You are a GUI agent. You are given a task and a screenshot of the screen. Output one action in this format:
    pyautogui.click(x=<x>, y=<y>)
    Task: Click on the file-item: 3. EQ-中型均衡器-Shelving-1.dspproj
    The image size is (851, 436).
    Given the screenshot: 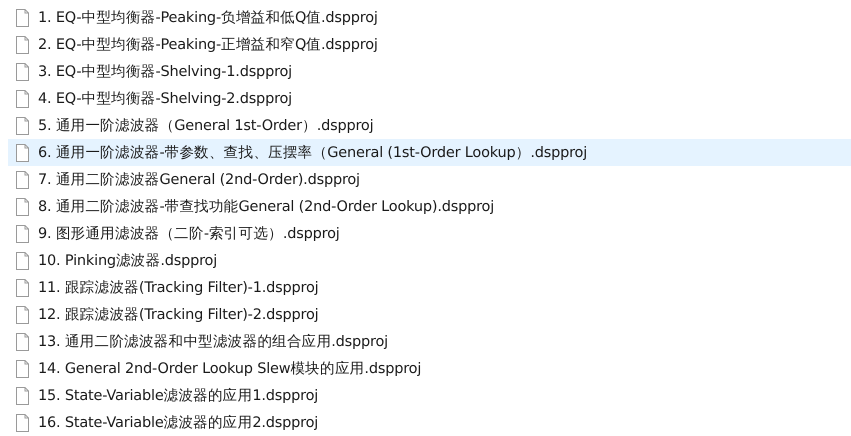 What is the action you would take?
    pyautogui.click(x=429, y=71)
    